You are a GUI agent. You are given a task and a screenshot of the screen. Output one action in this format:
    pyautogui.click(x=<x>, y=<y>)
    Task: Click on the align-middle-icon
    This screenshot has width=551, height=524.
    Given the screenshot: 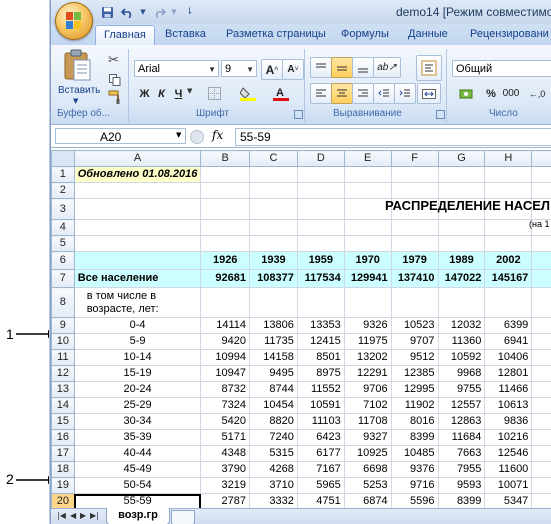 What is the action you would take?
    pyautogui.click(x=342, y=67)
    